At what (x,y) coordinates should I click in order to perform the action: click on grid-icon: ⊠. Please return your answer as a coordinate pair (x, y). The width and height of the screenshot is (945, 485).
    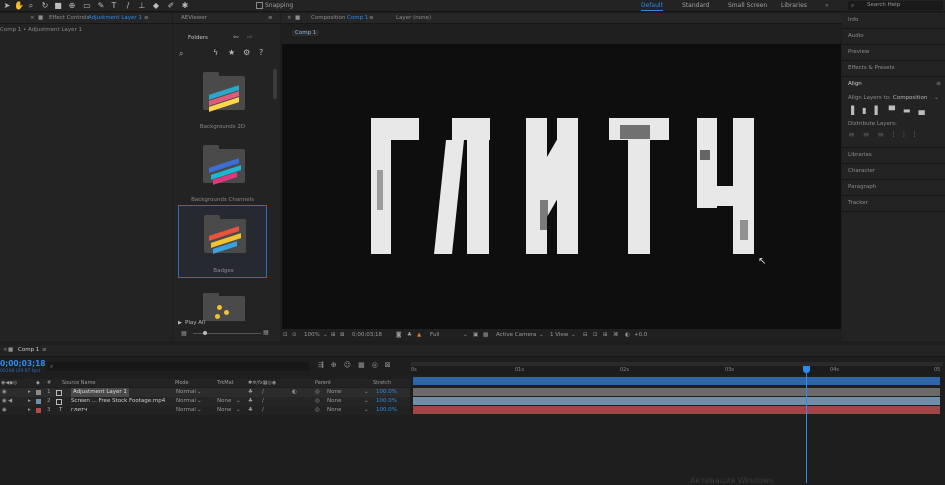
    Looking at the image, I should click on (342, 335).